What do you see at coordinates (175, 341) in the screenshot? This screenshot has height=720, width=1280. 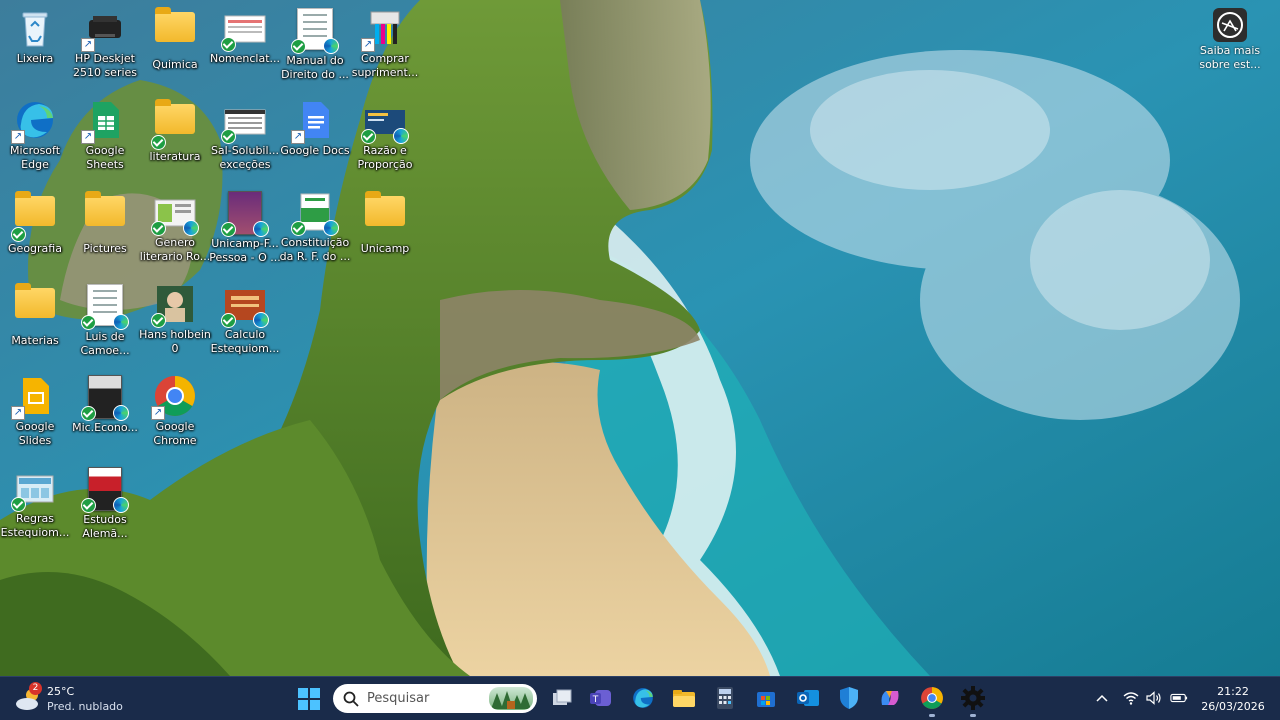 I see `icon-label: Hans holbein 0` at bounding box center [175, 341].